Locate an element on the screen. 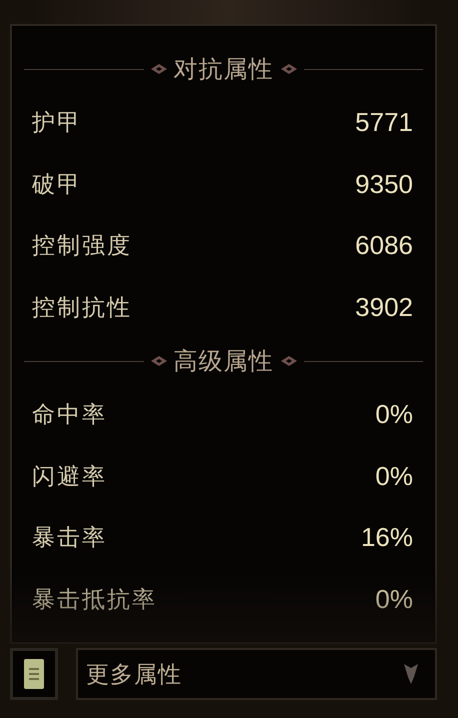 This screenshot has height=718, width=458. attribute-label: 护甲 is located at coordinates (57, 123).